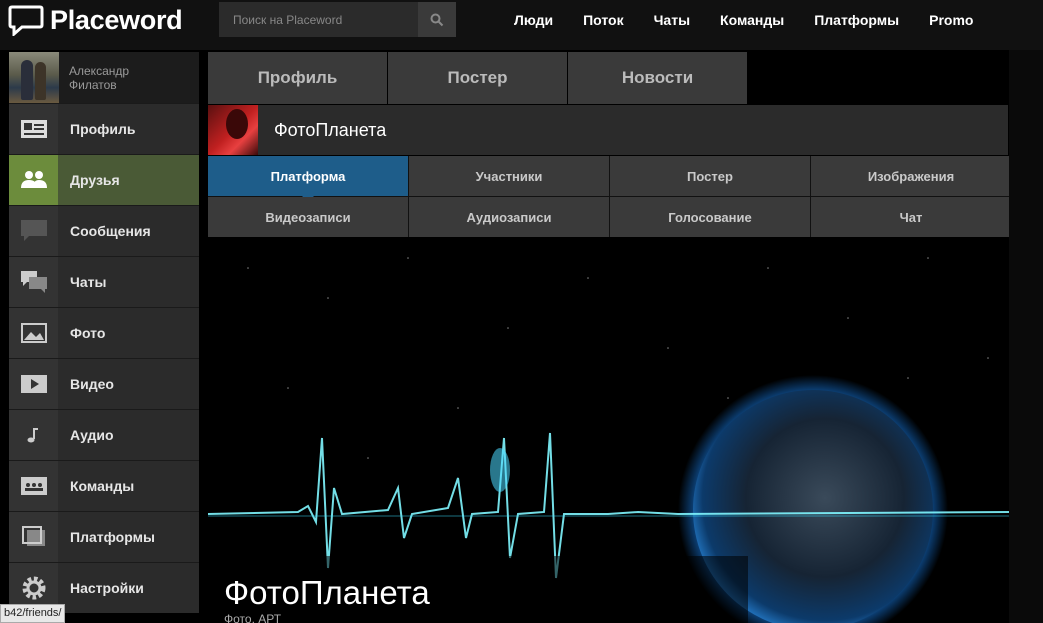  I want to click on sidebar-item-label: Профиль, so click(103, 129).